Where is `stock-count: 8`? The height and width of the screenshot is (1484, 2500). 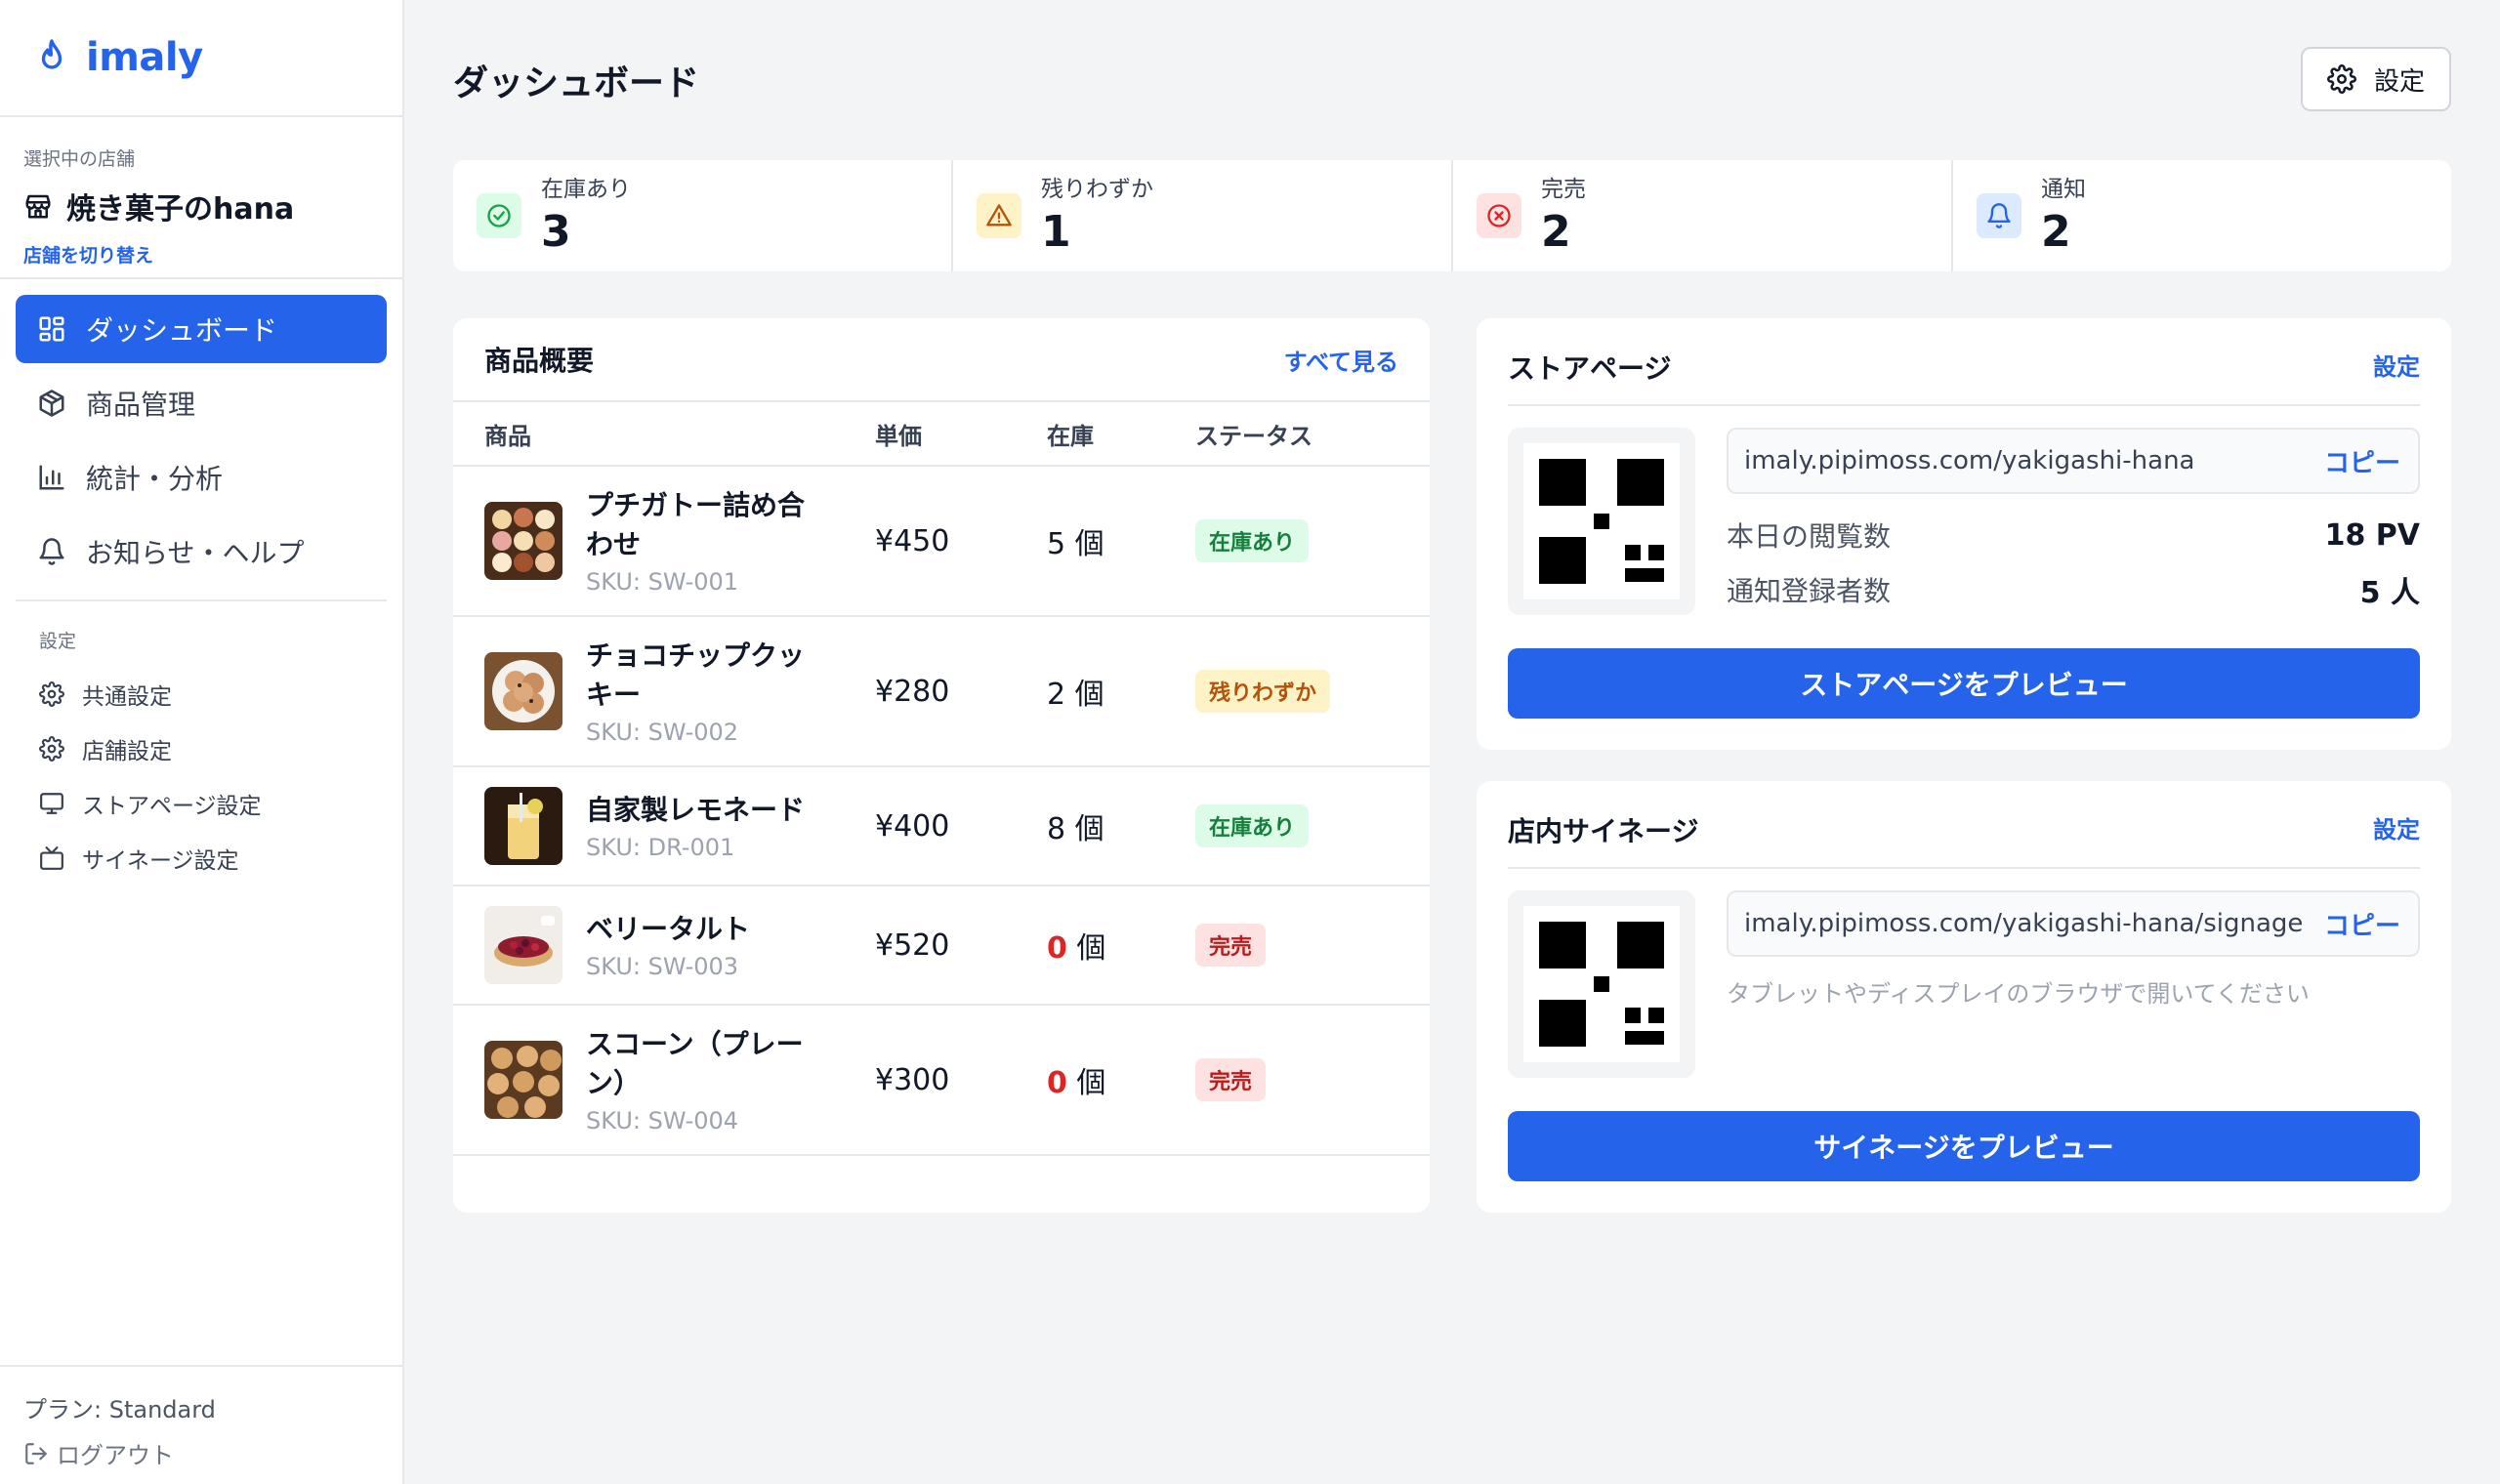
stock-count: 8 is located at coordinates (1056, 829).